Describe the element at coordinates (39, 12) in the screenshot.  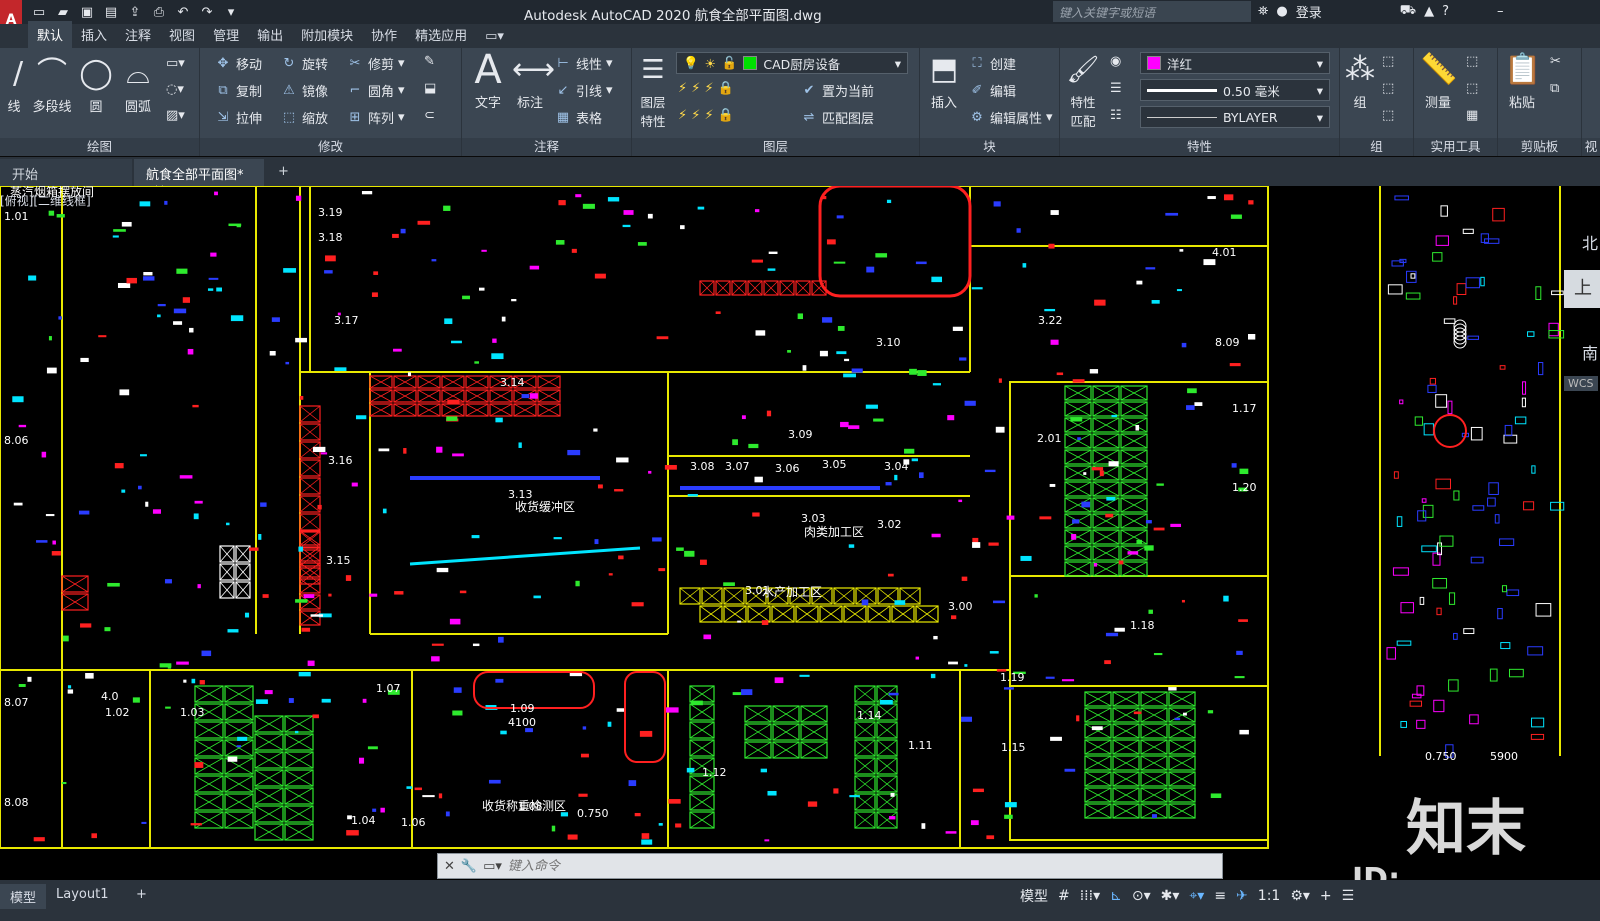
I see `new-file-icon: ▭` at that location.